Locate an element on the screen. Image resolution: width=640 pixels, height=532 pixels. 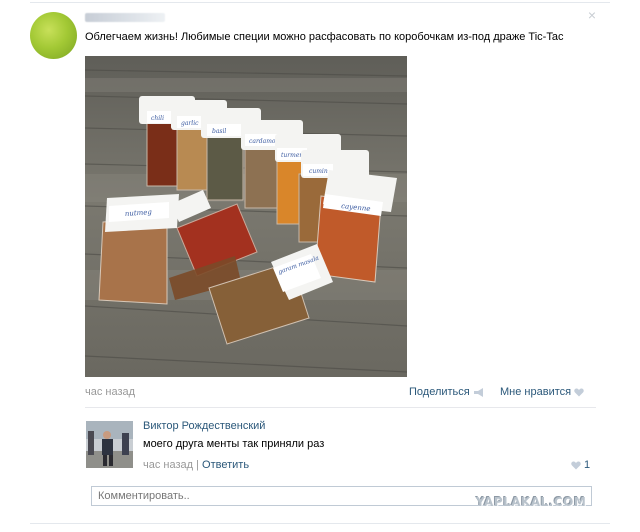
comment-meta: час назад | Ответить is located at coordinates (196, 465).